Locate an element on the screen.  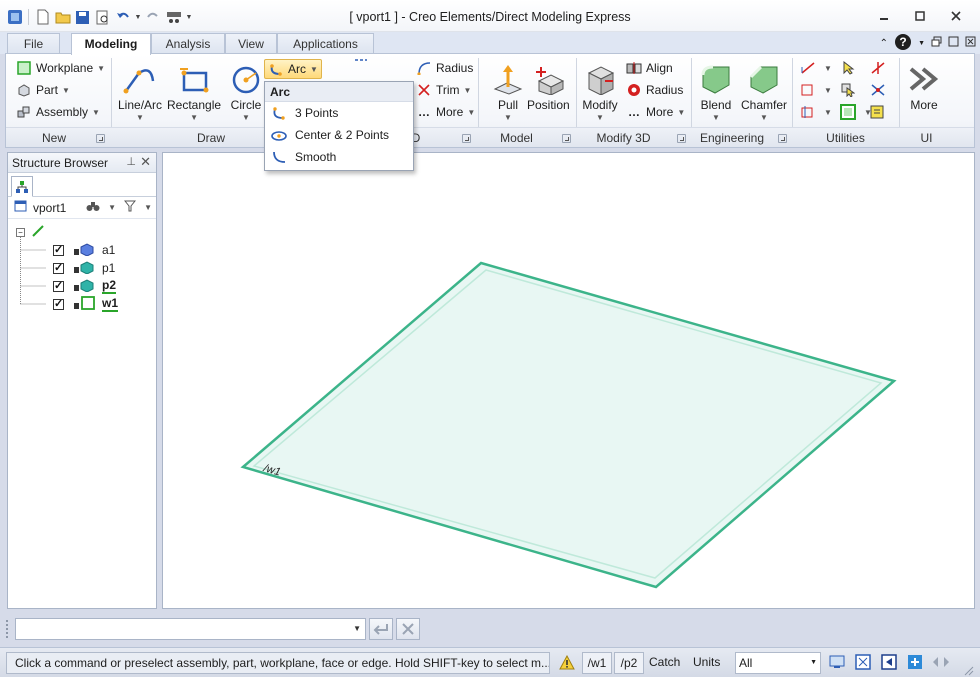
chamfer-button: Chamfer ▼ is located at coordinates (764, 92).